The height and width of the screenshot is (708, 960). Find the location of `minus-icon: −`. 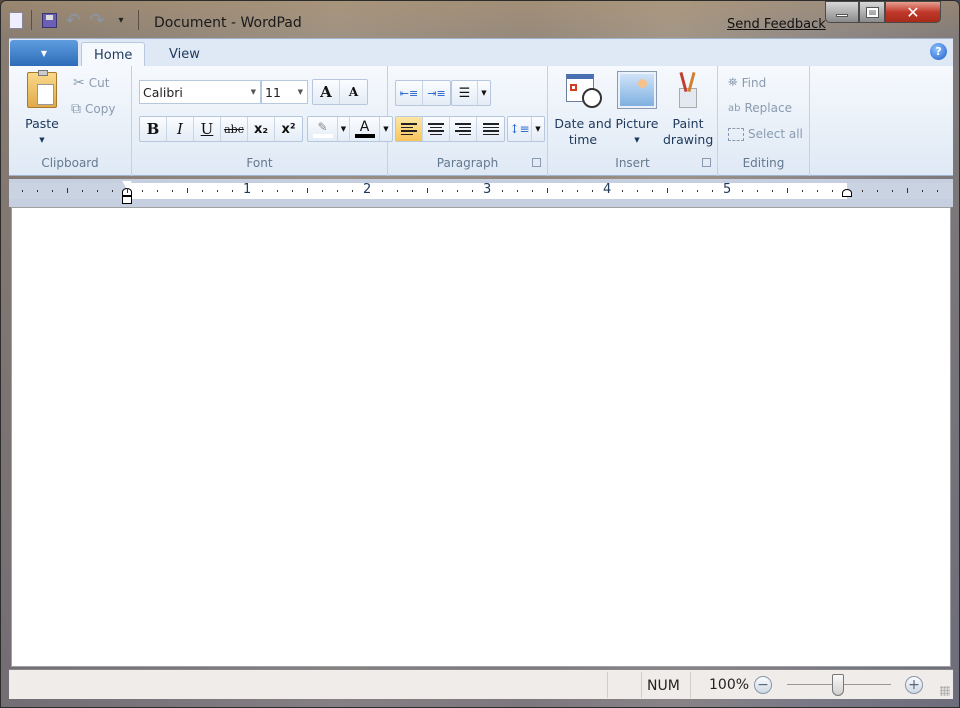

minus-icon: − is located at coordinates (763, 685).